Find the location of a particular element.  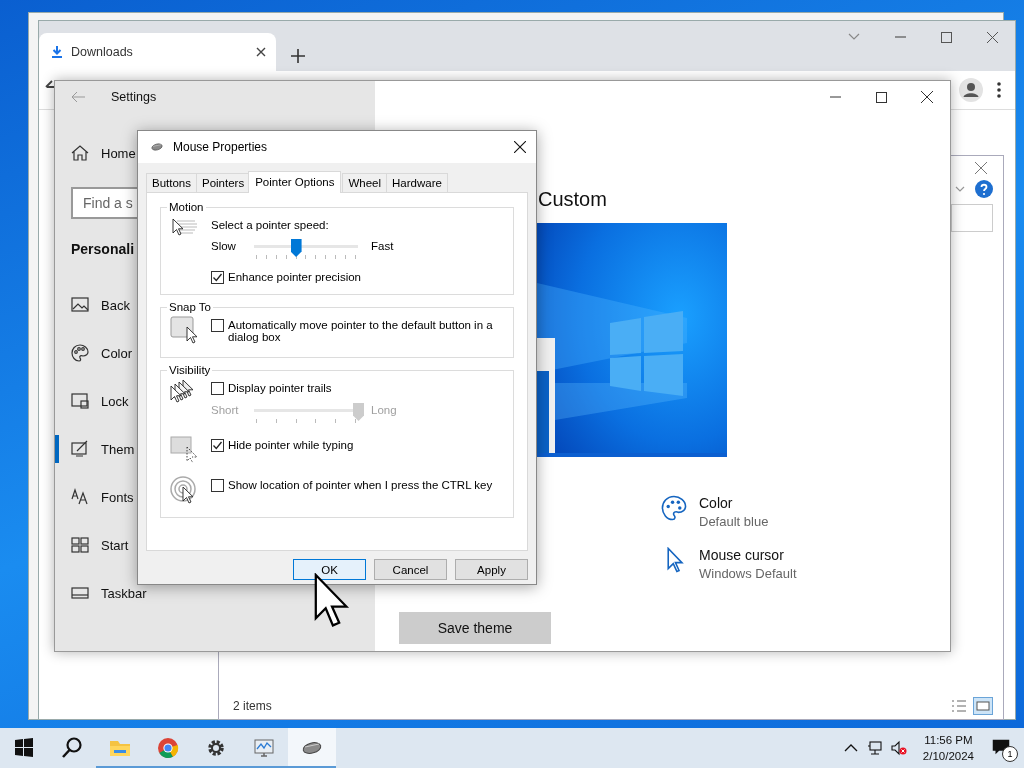

home-nav-item: Home is located at coordinates (97, 153).